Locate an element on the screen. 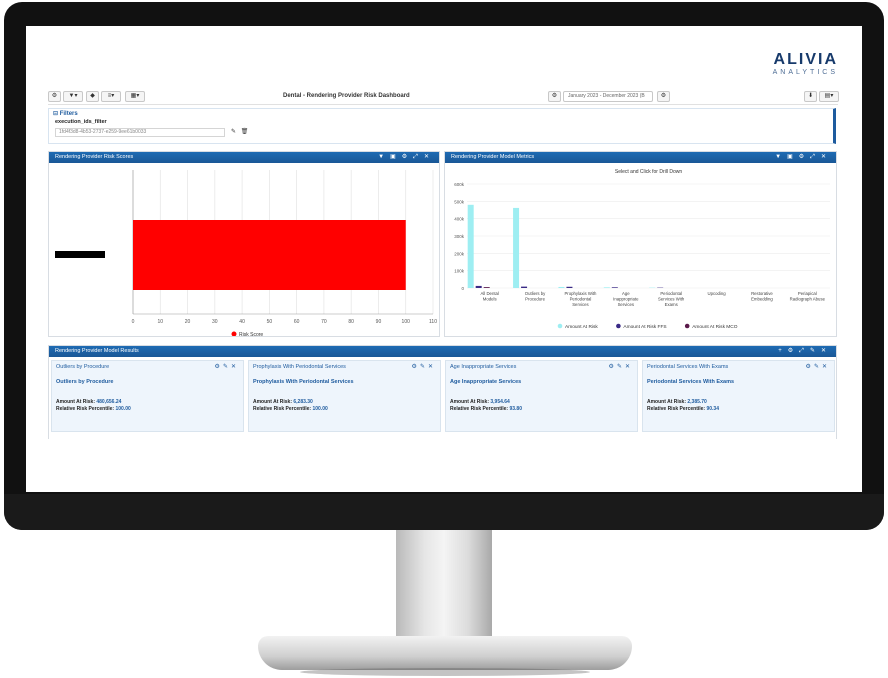 The height and width of the screenshot is (678, 888). x-tick-label: Procedure is located at coordinates (535, 299).